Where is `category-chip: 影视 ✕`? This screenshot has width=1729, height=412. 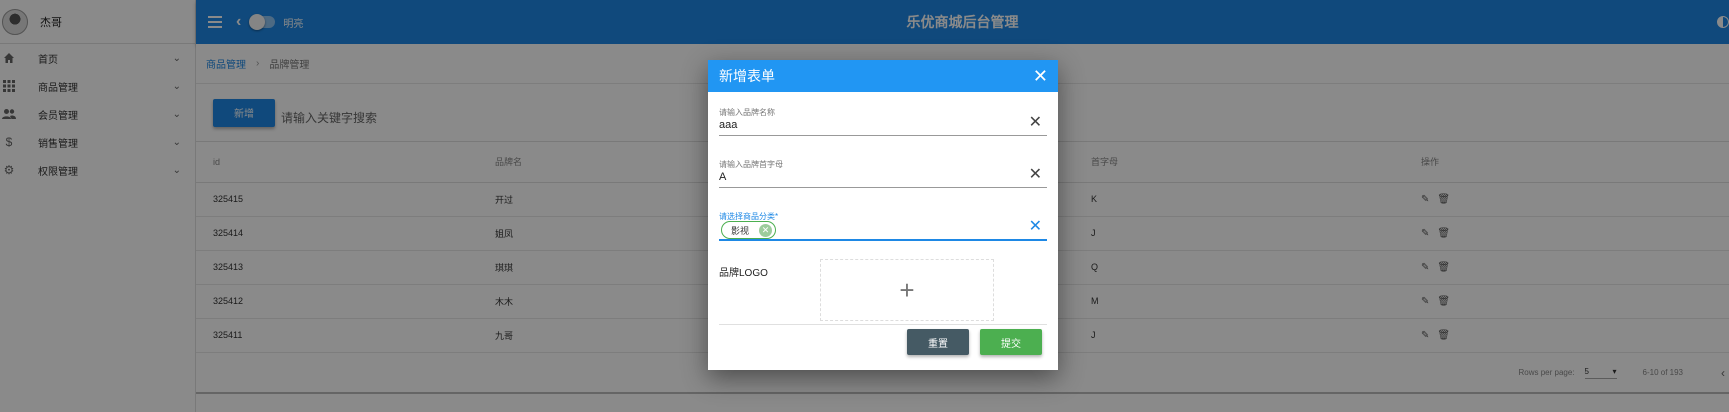 category-chip: 影视 ✕ is located at coordinates (749, 230).